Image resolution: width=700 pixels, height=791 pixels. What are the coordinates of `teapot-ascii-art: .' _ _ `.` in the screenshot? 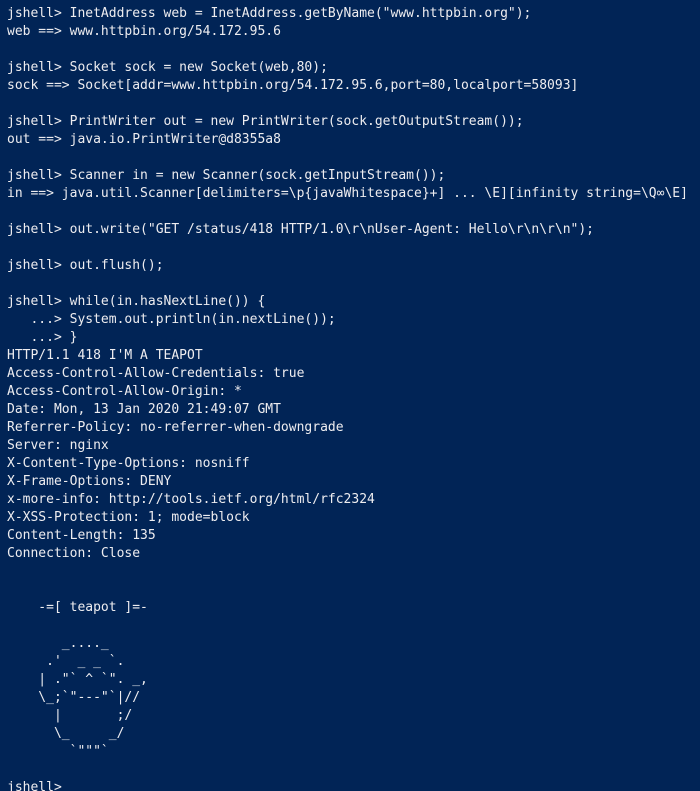 It's located at (66, 661).